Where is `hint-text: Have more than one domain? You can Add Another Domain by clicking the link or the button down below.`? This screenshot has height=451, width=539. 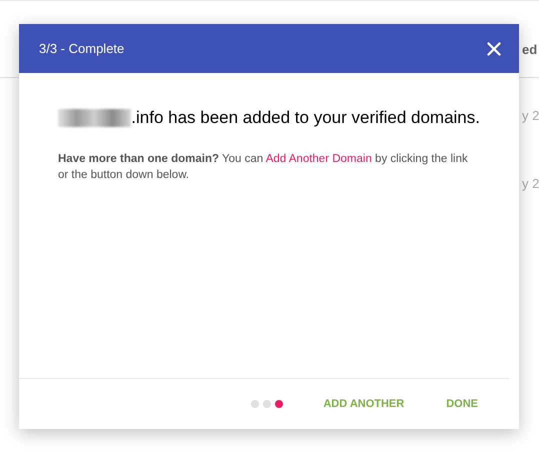
hint-text: Have more than one domain? You can Add Another Domain by clicking the link or the button down below. is located at coordinates (263, 167).